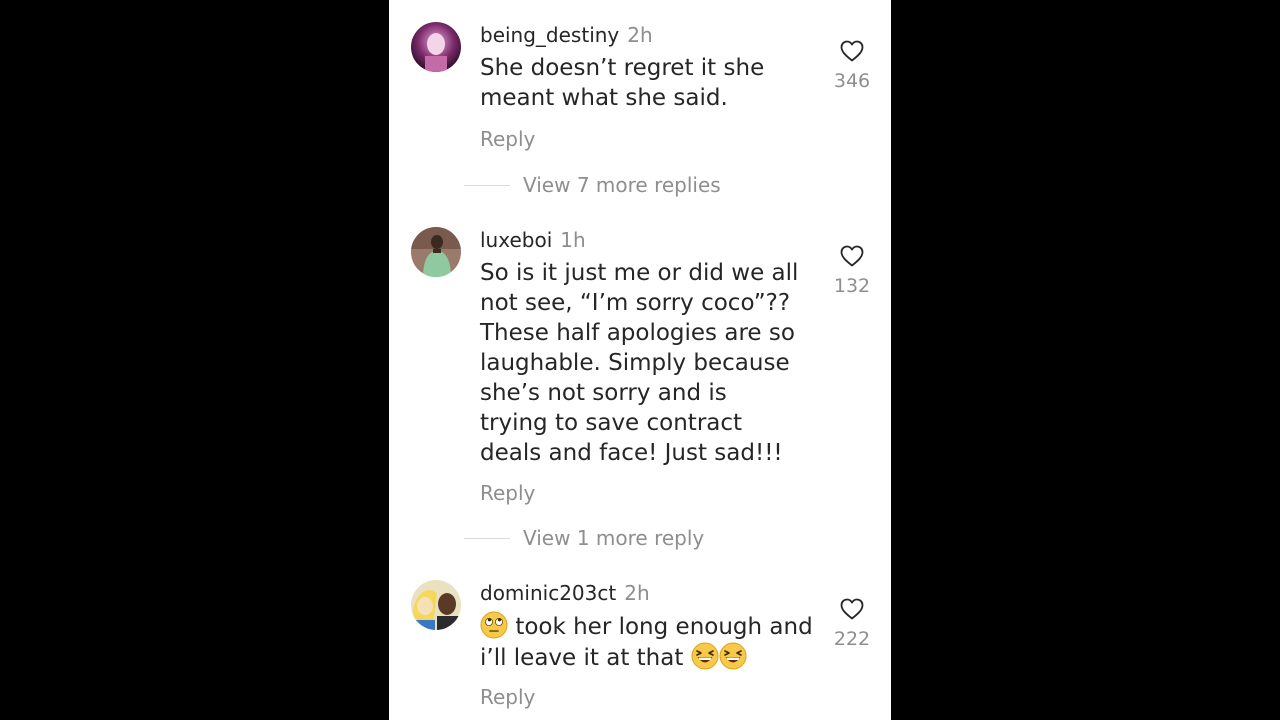 Image resolution: width=1280 pixels, height=720 pixels. I want to click on like-group: 346, so click(852, 66).